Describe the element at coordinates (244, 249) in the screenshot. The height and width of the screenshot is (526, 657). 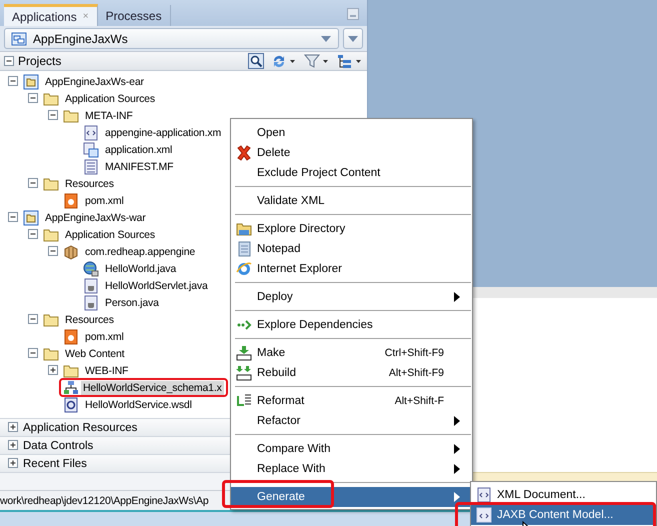
I see `notepad-icon` at that location.